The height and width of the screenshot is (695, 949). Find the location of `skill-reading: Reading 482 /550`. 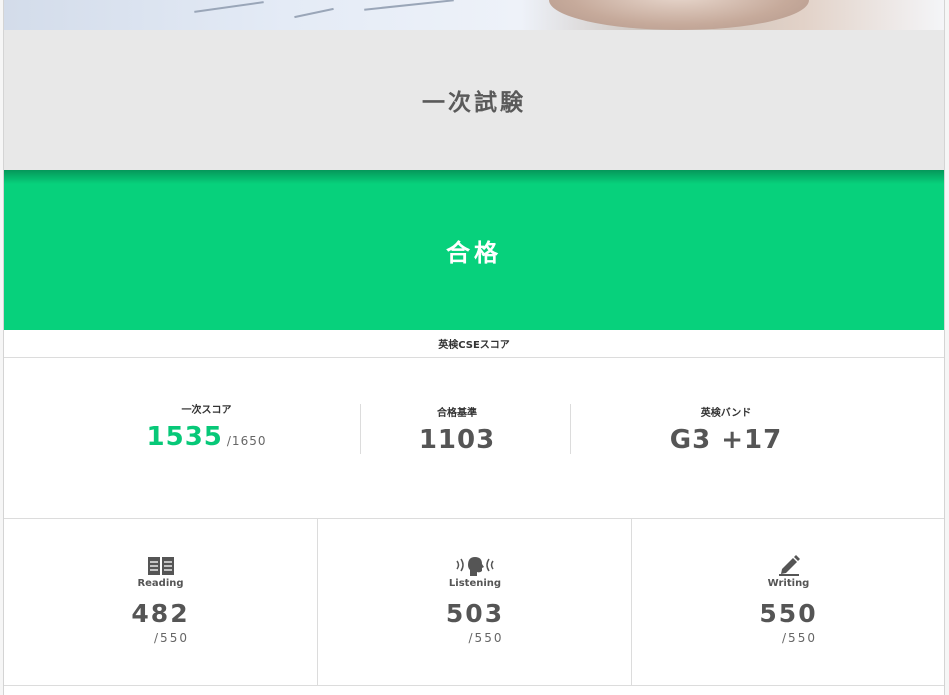

skill-reading: Reading 482 /550 is located at coordinates (160, 602).